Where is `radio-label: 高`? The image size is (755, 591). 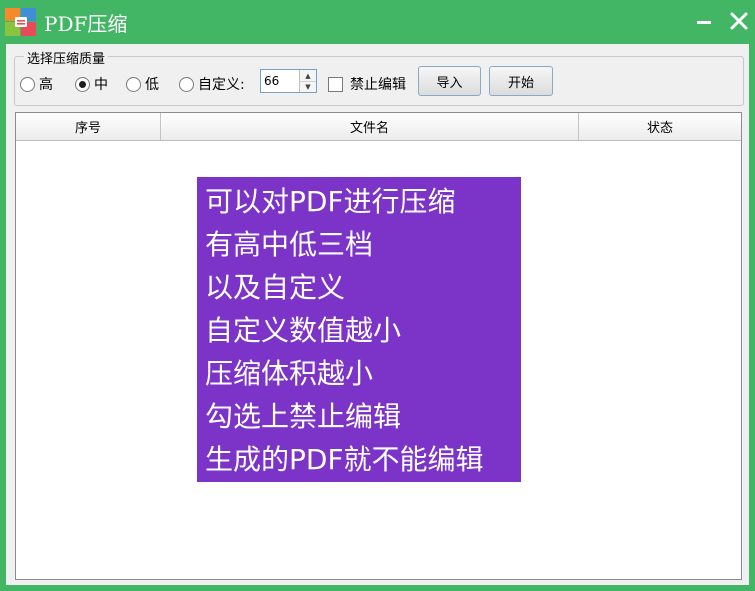
radio-label: 高 is located at coordinates (46, 85).